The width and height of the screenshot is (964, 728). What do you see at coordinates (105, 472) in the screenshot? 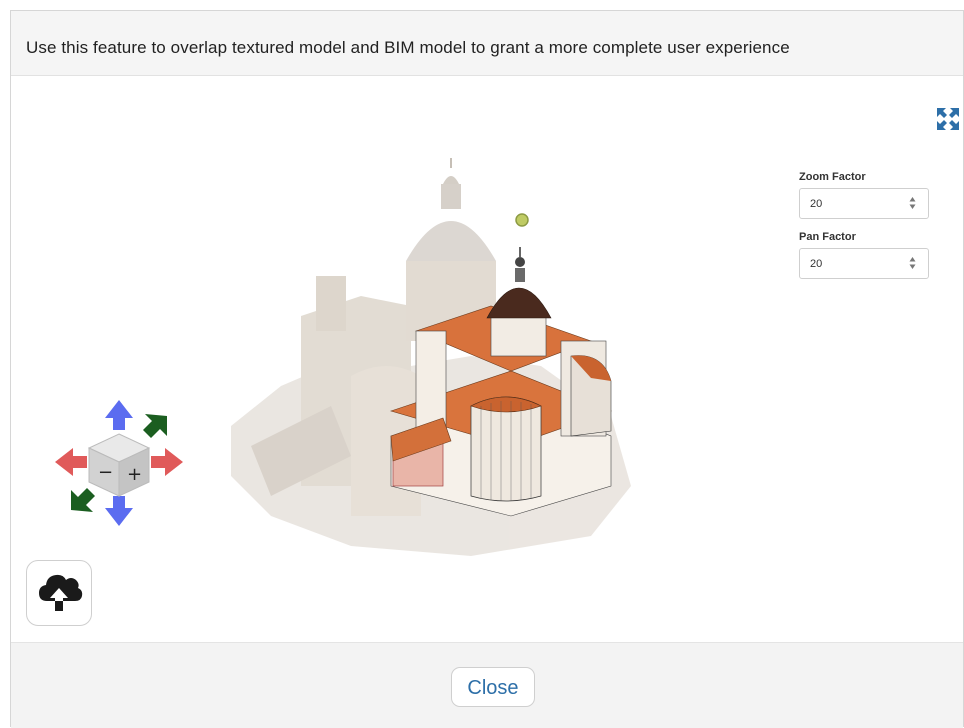
I see `zoom-out-icon: −` at bounding box center [105, 472].